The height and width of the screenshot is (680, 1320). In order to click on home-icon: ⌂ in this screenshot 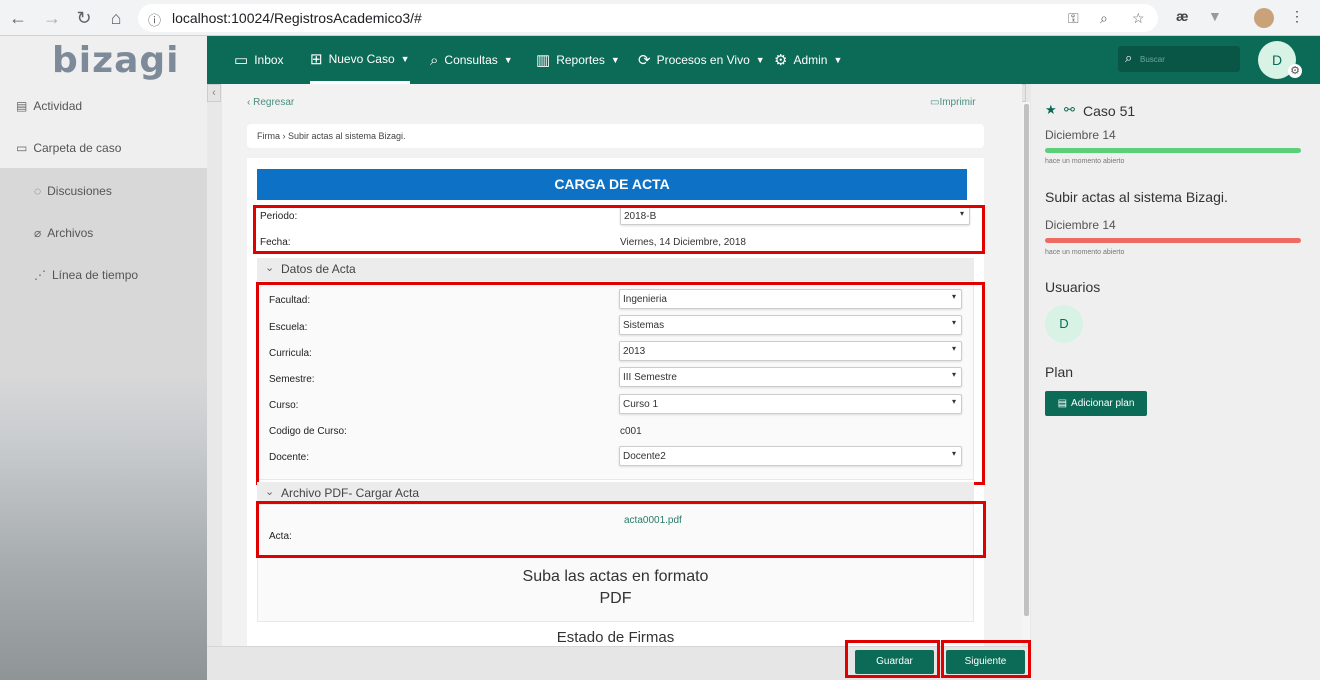, I will do `click(116, 18)`.